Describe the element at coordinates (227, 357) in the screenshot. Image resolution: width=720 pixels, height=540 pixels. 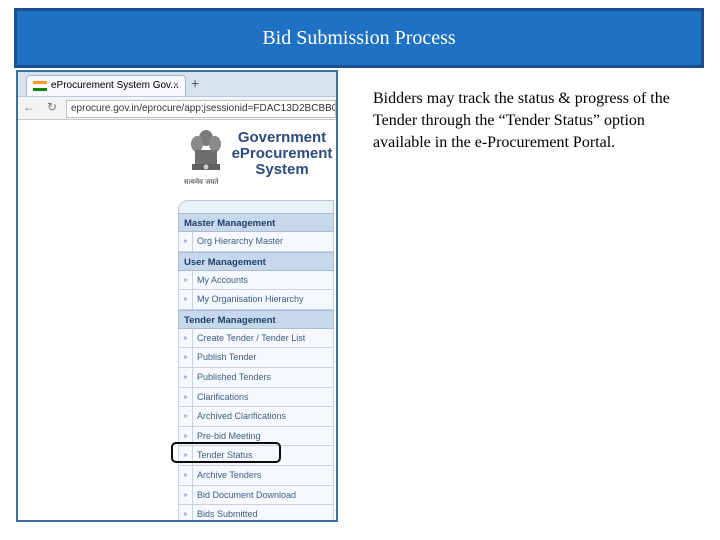
I see `menu-item-label: Publish Tender` at that location.